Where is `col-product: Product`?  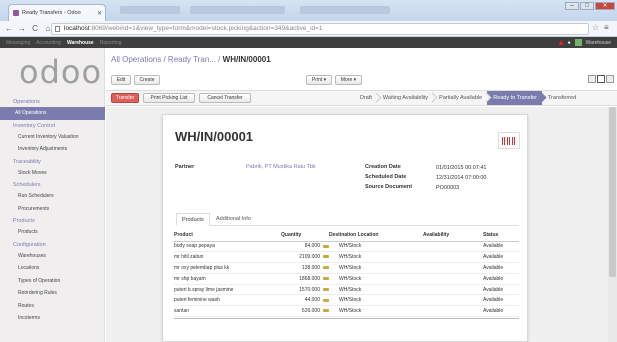 col-product: Product is located at coordinates (221, 236).